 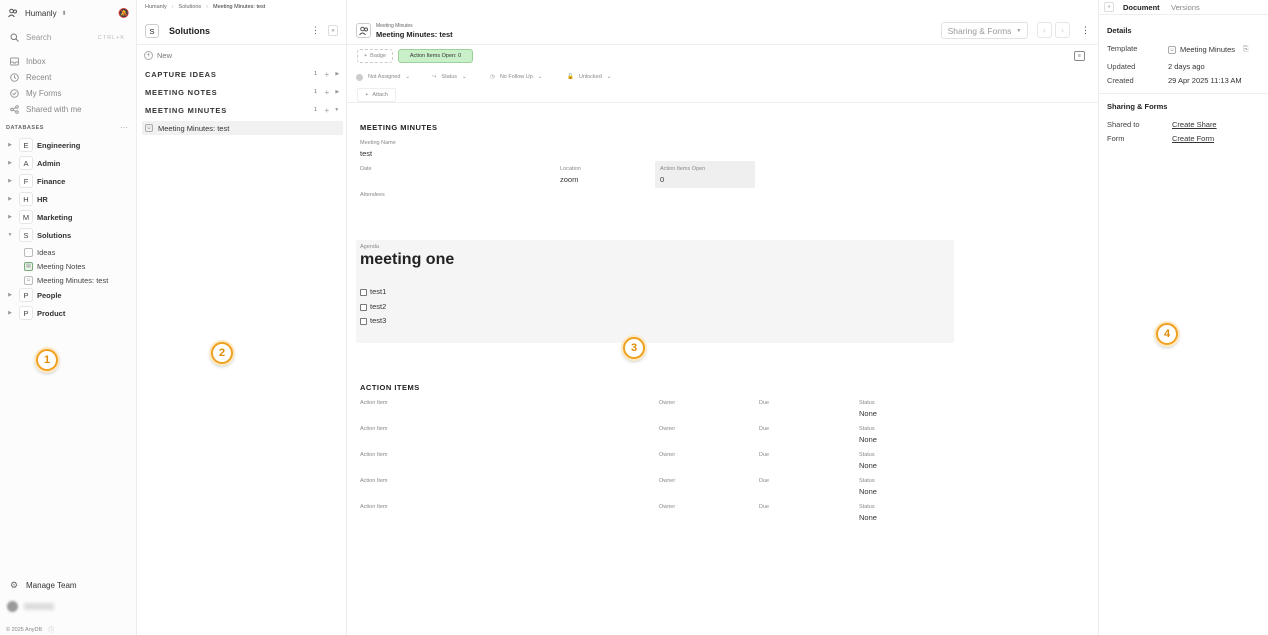 What do you see at coordinates (68, 295) in the screenshot?
I see `db-people: ▶ P People` at bounding box center [68, 295].